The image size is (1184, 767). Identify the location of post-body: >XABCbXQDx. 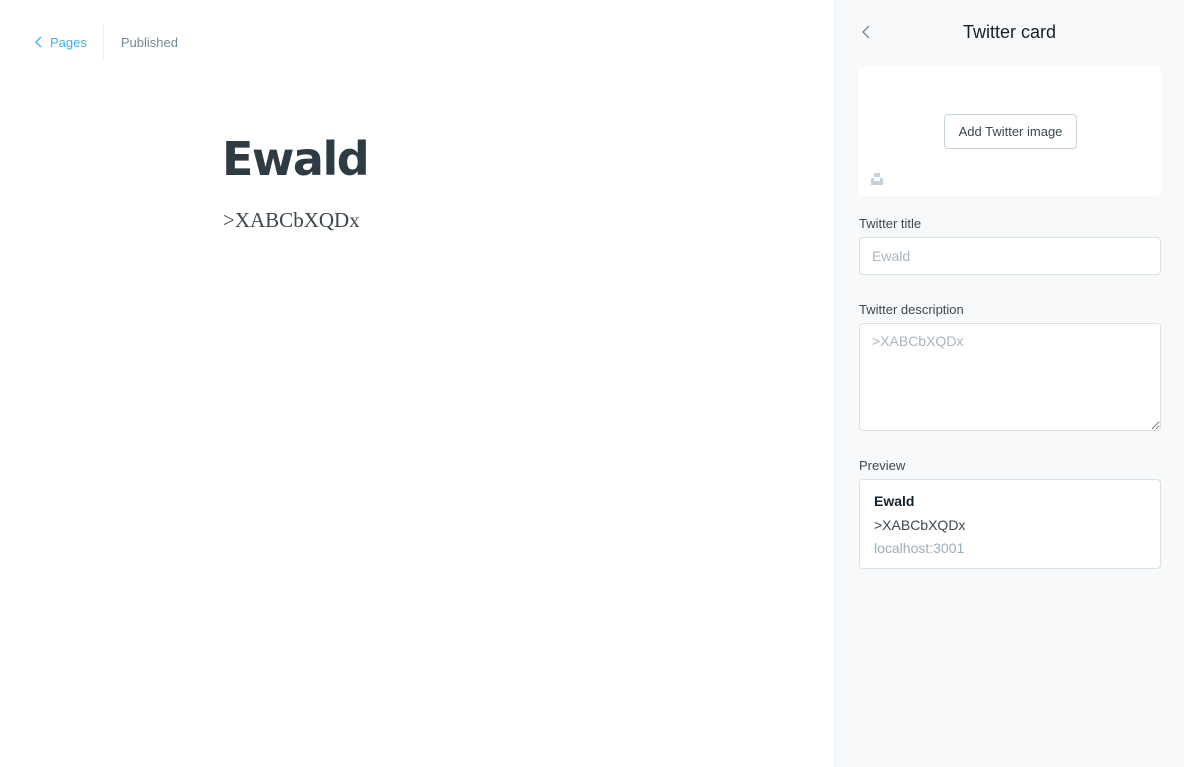
(291, 220).